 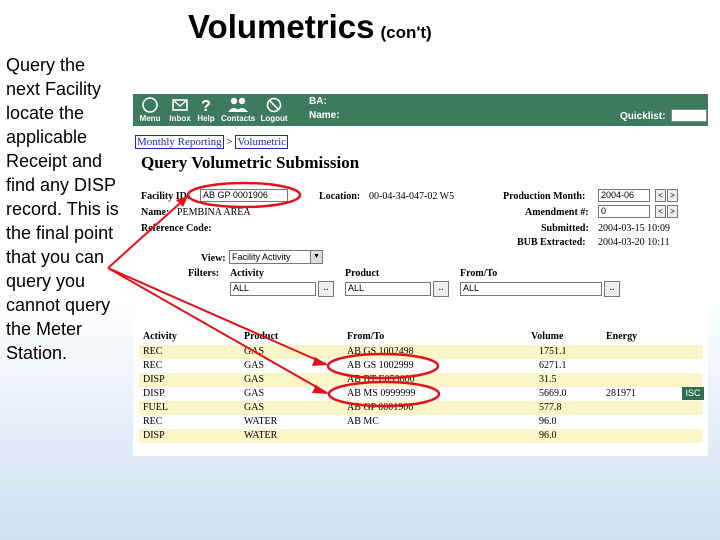 What do you see at coordinates (550, 407) in the screenshot?
I see `cell-volume: 577.8` at bounding box center [550, 407].